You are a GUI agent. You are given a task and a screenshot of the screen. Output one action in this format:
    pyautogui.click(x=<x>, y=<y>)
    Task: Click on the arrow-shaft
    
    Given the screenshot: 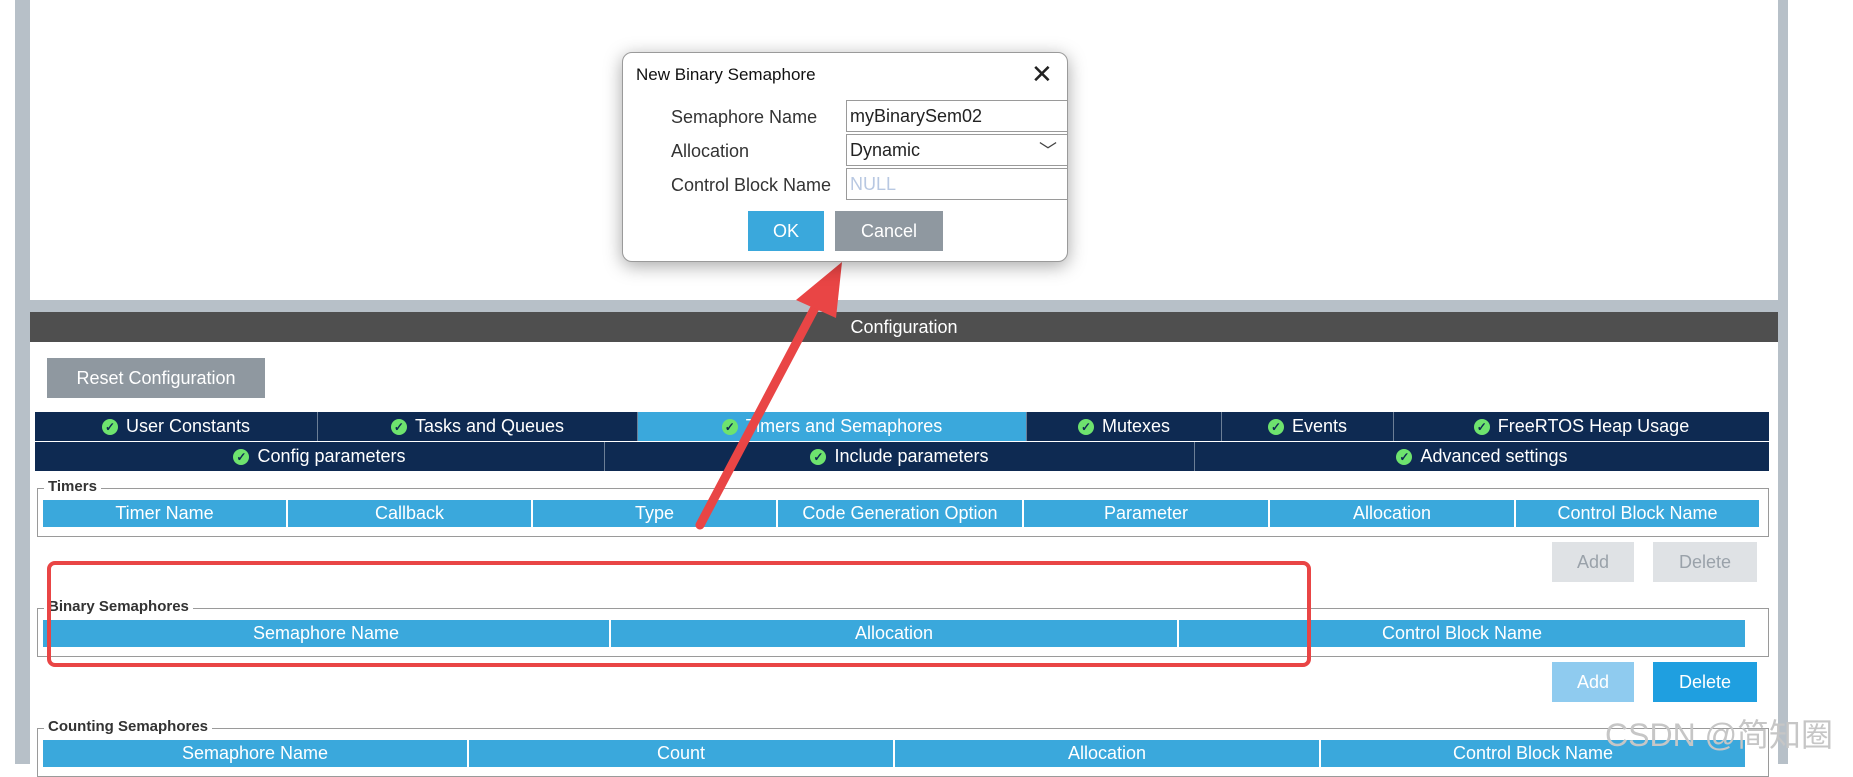 What is the action you would take?
    pyautogui.click(x=759, y=413)
    